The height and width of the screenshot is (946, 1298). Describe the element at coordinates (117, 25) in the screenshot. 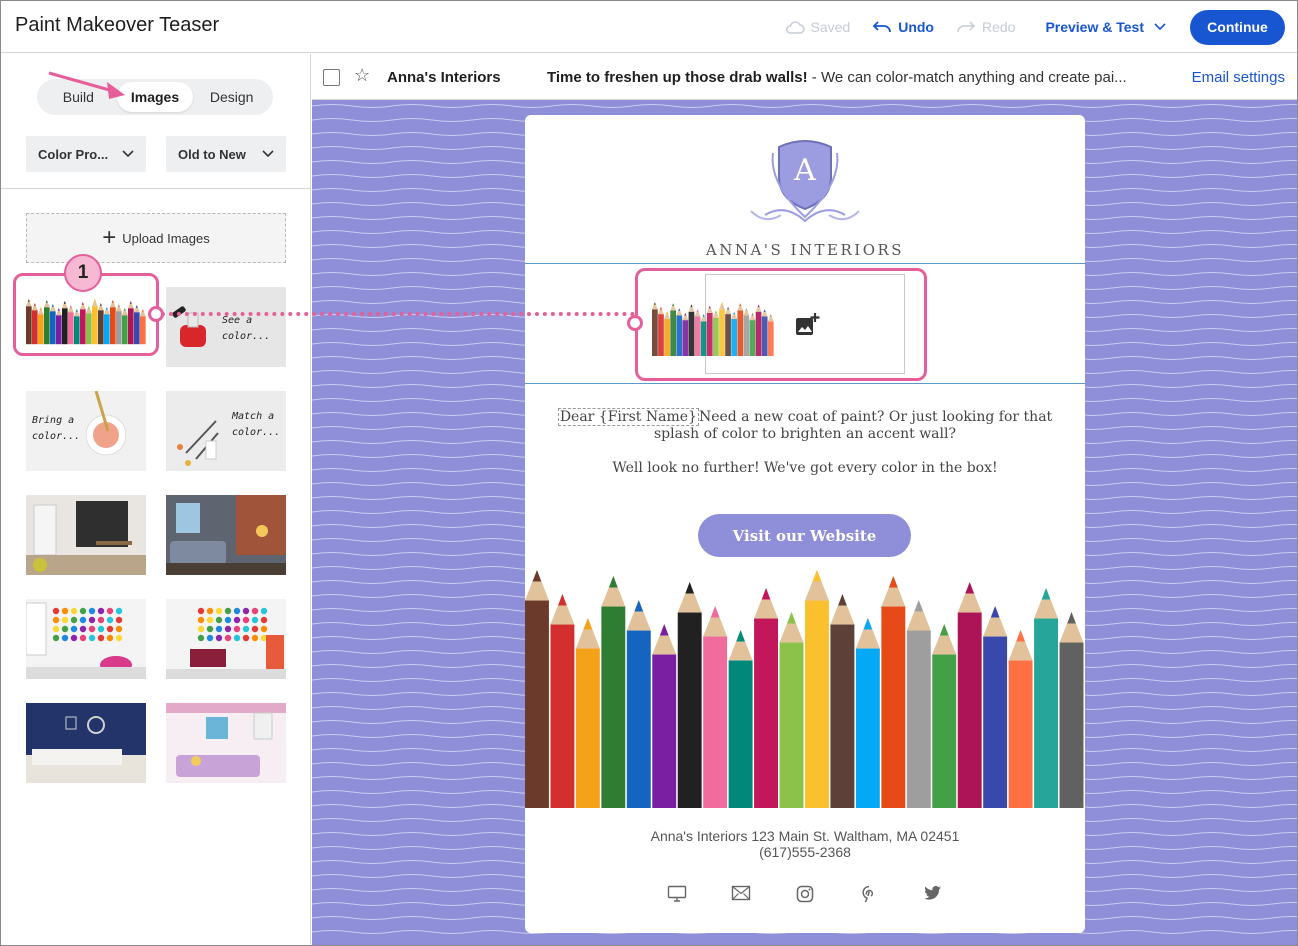

I see `campaign-title: Paint Makeover Teaser` at that location.